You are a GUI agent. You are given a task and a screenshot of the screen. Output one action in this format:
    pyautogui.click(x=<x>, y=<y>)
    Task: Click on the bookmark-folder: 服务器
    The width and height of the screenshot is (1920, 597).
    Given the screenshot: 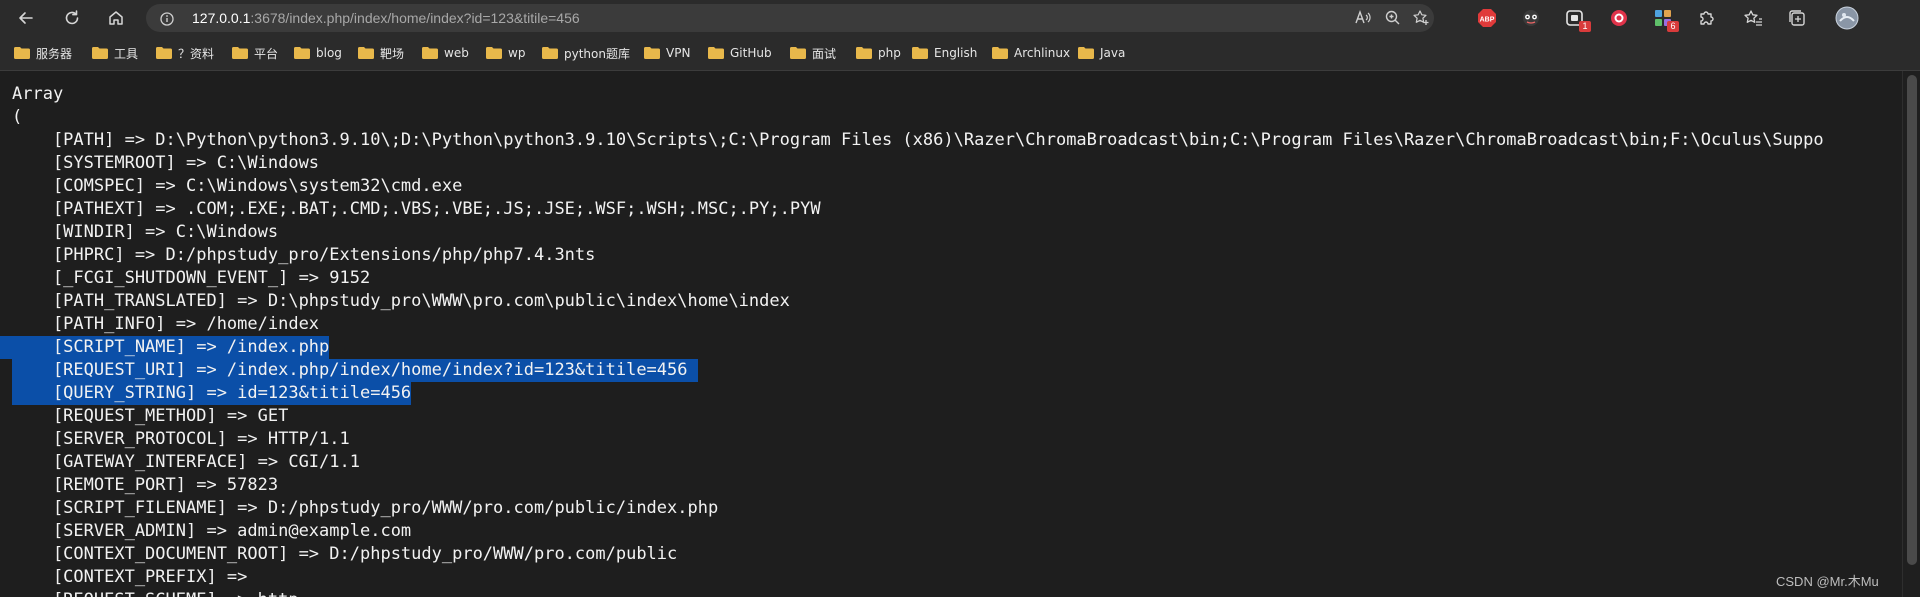 What is the action you would take?
    pyautogui.click(x=43, y=53)
    